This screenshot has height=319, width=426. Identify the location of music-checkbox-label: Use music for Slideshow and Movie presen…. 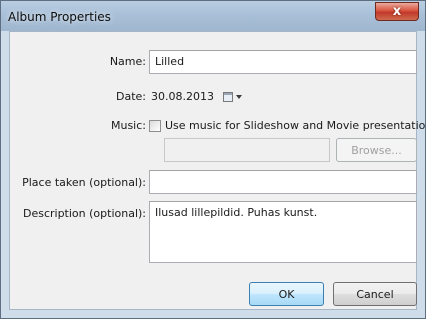
(295, 125).